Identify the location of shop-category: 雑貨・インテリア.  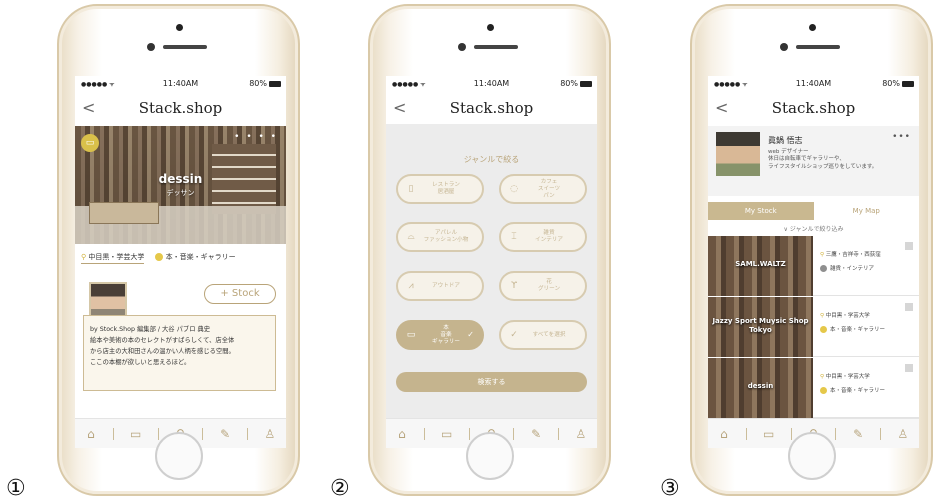
(847, 268).